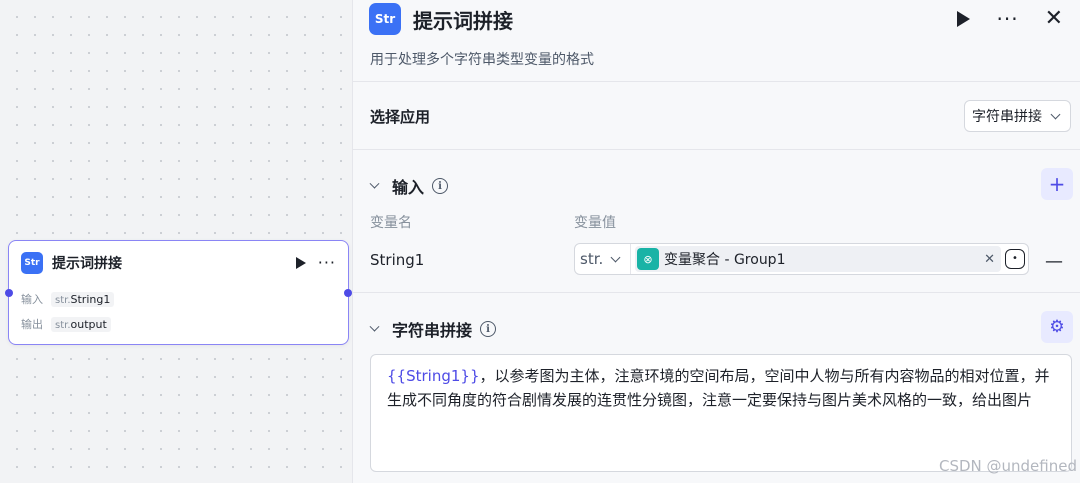  I want to click on panel-title: 提示词拼接, so click(463, 21).